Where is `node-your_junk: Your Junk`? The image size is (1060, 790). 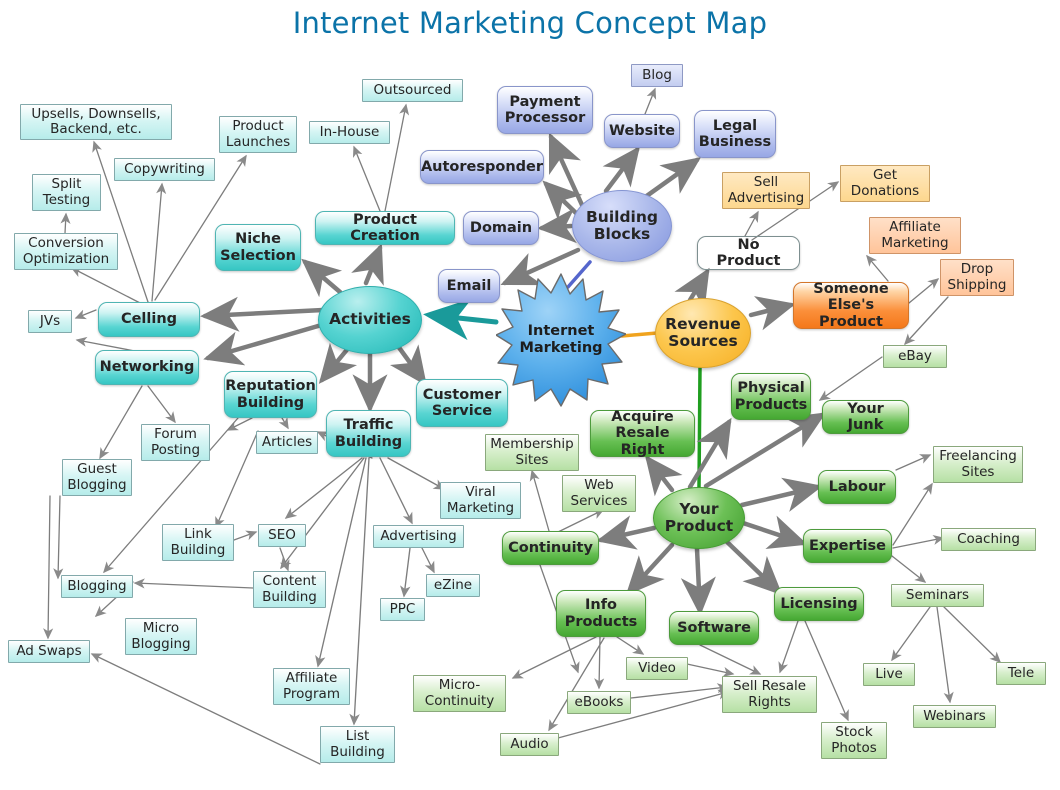 node-your_junk: Your Junk is located at coordinates (865, 417).